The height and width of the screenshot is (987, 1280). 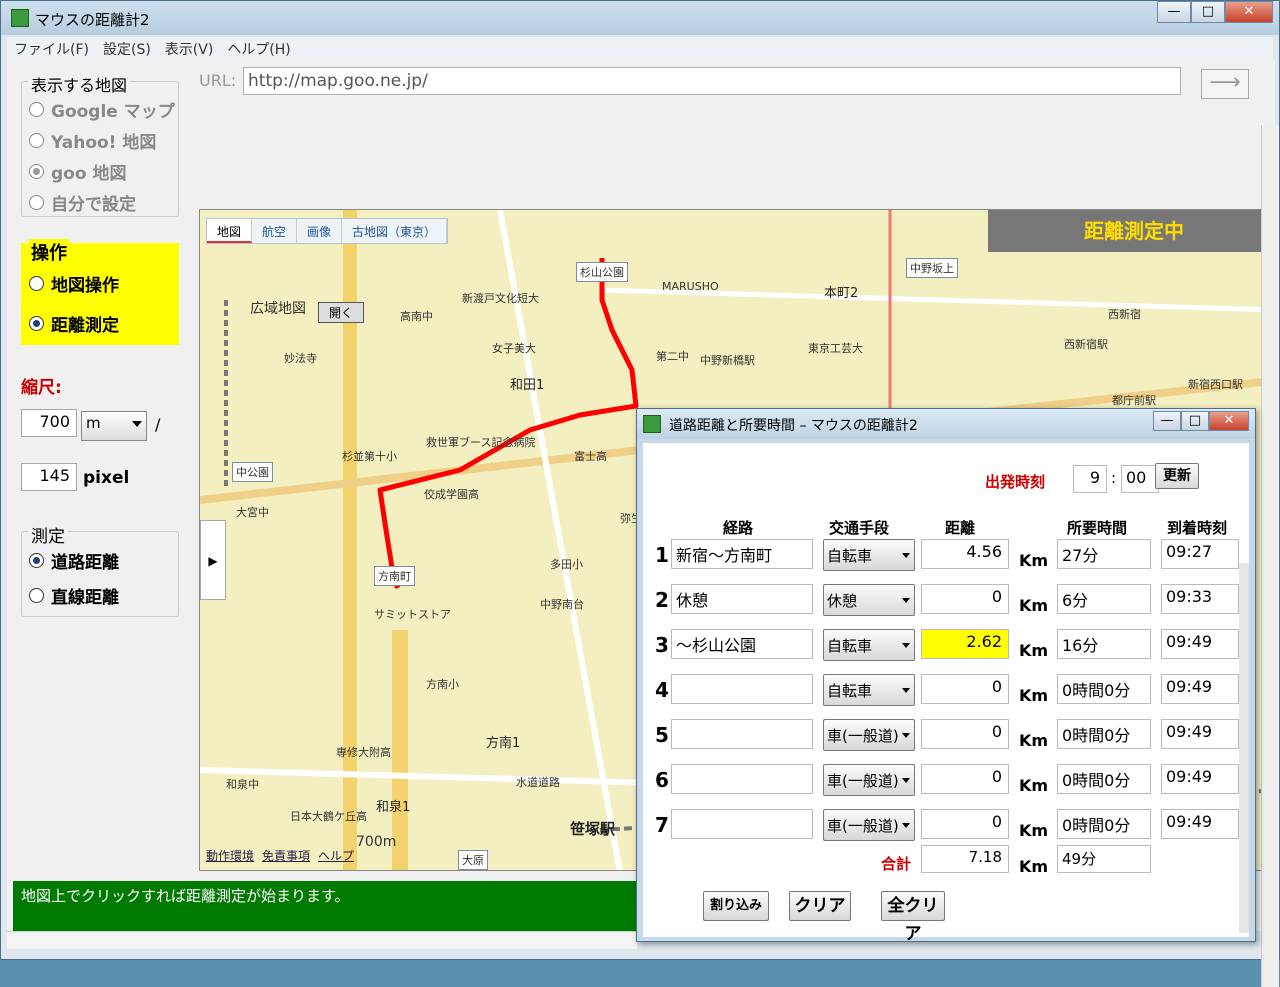 What do you see at coordinates (672, 356) in the screenshot?
I see `map-label: 第二中` at bounding box center [672, 356].